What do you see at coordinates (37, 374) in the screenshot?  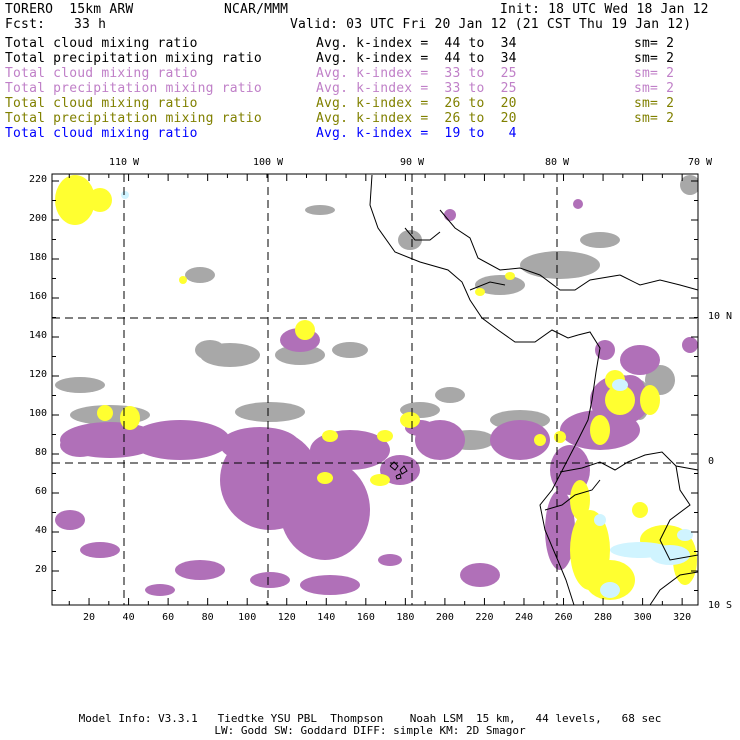 I see `y-tick-label: 120` at bounding box center [37, 374].